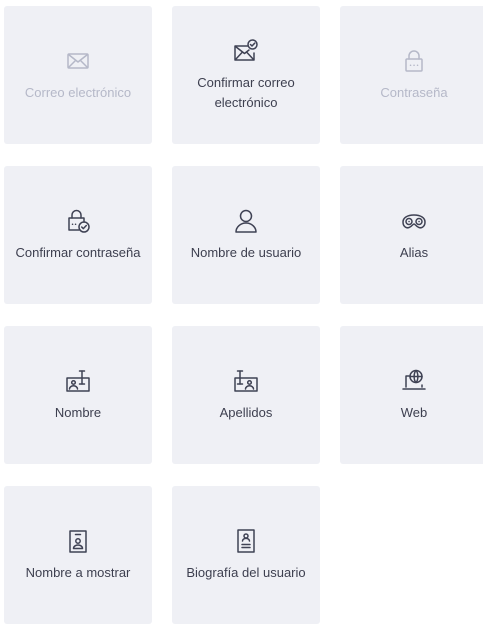 The image size is (483, 628). I want to click on field-tile-label: Confirmar correo electrónico, so click(246, 92).